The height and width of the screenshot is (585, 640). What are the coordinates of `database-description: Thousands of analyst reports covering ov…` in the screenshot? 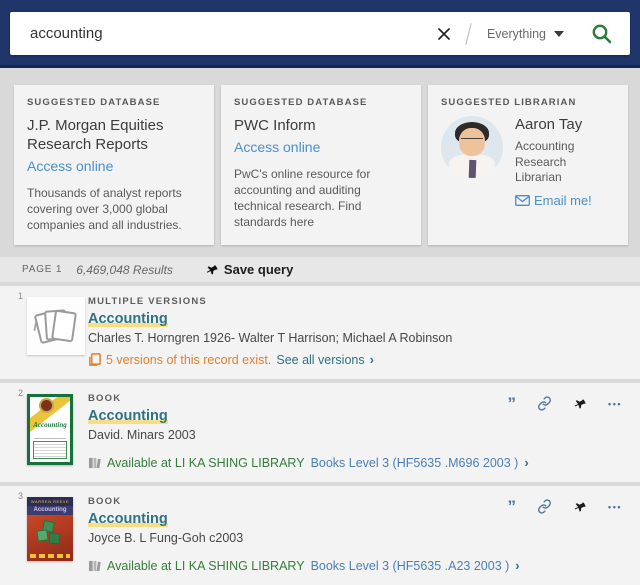 It's located at (104, 208).